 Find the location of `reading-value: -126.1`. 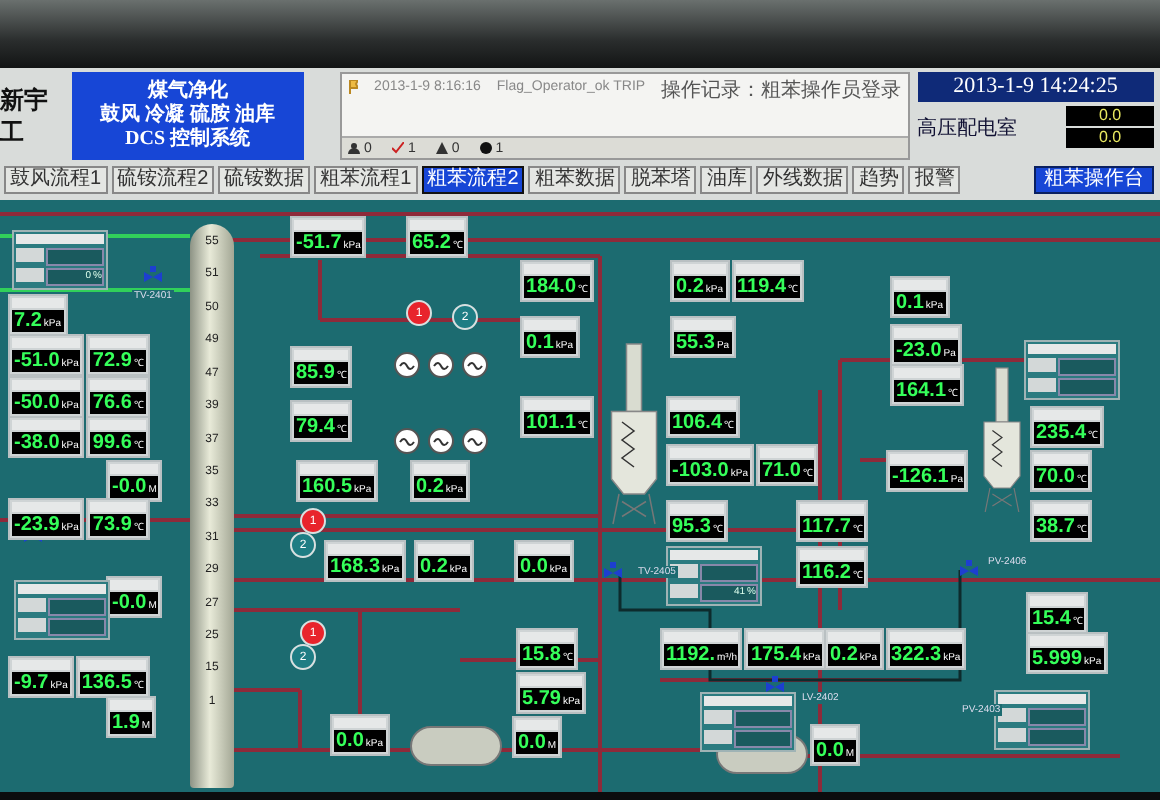

reading-value: -126.1 is located at coordinates (920, 477).